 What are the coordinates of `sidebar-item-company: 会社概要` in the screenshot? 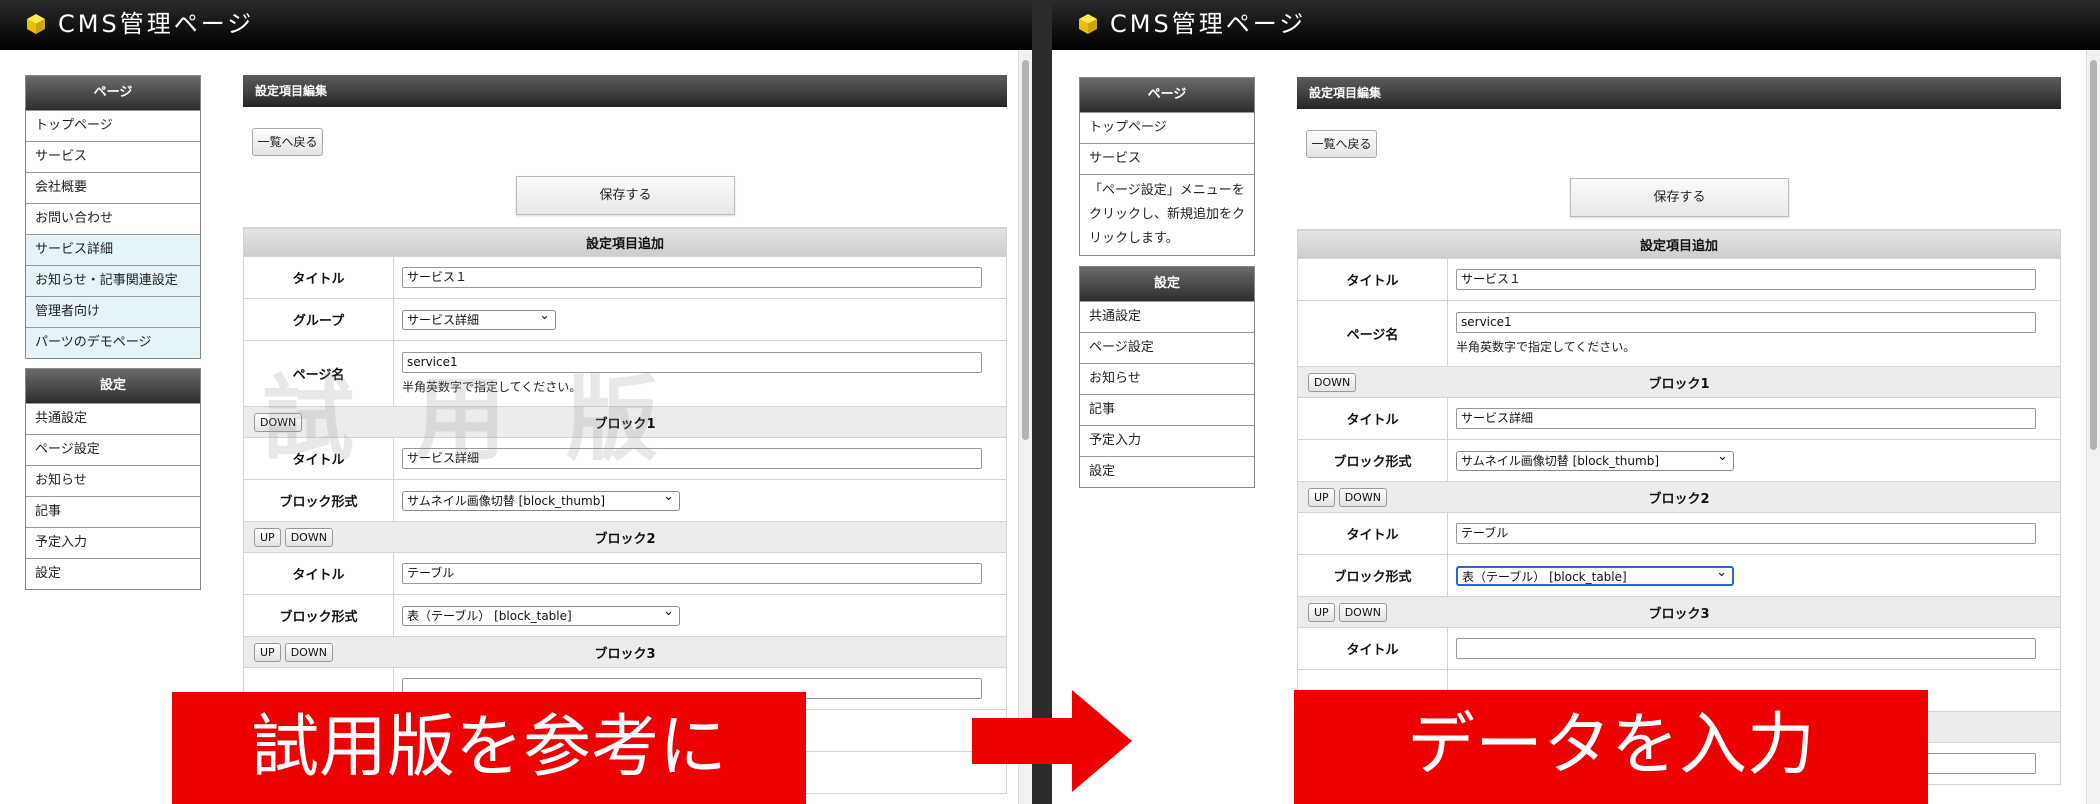 It's located at (113, 187).